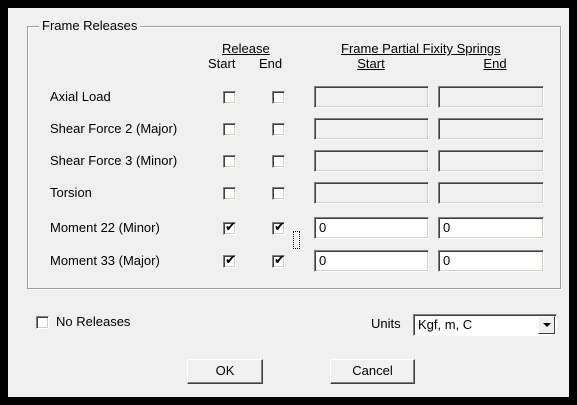 The image size is (577, 405). Describe the element at coordinates (371, 63) in the screenshot. I see `fixity-start-header: Start` at that location.